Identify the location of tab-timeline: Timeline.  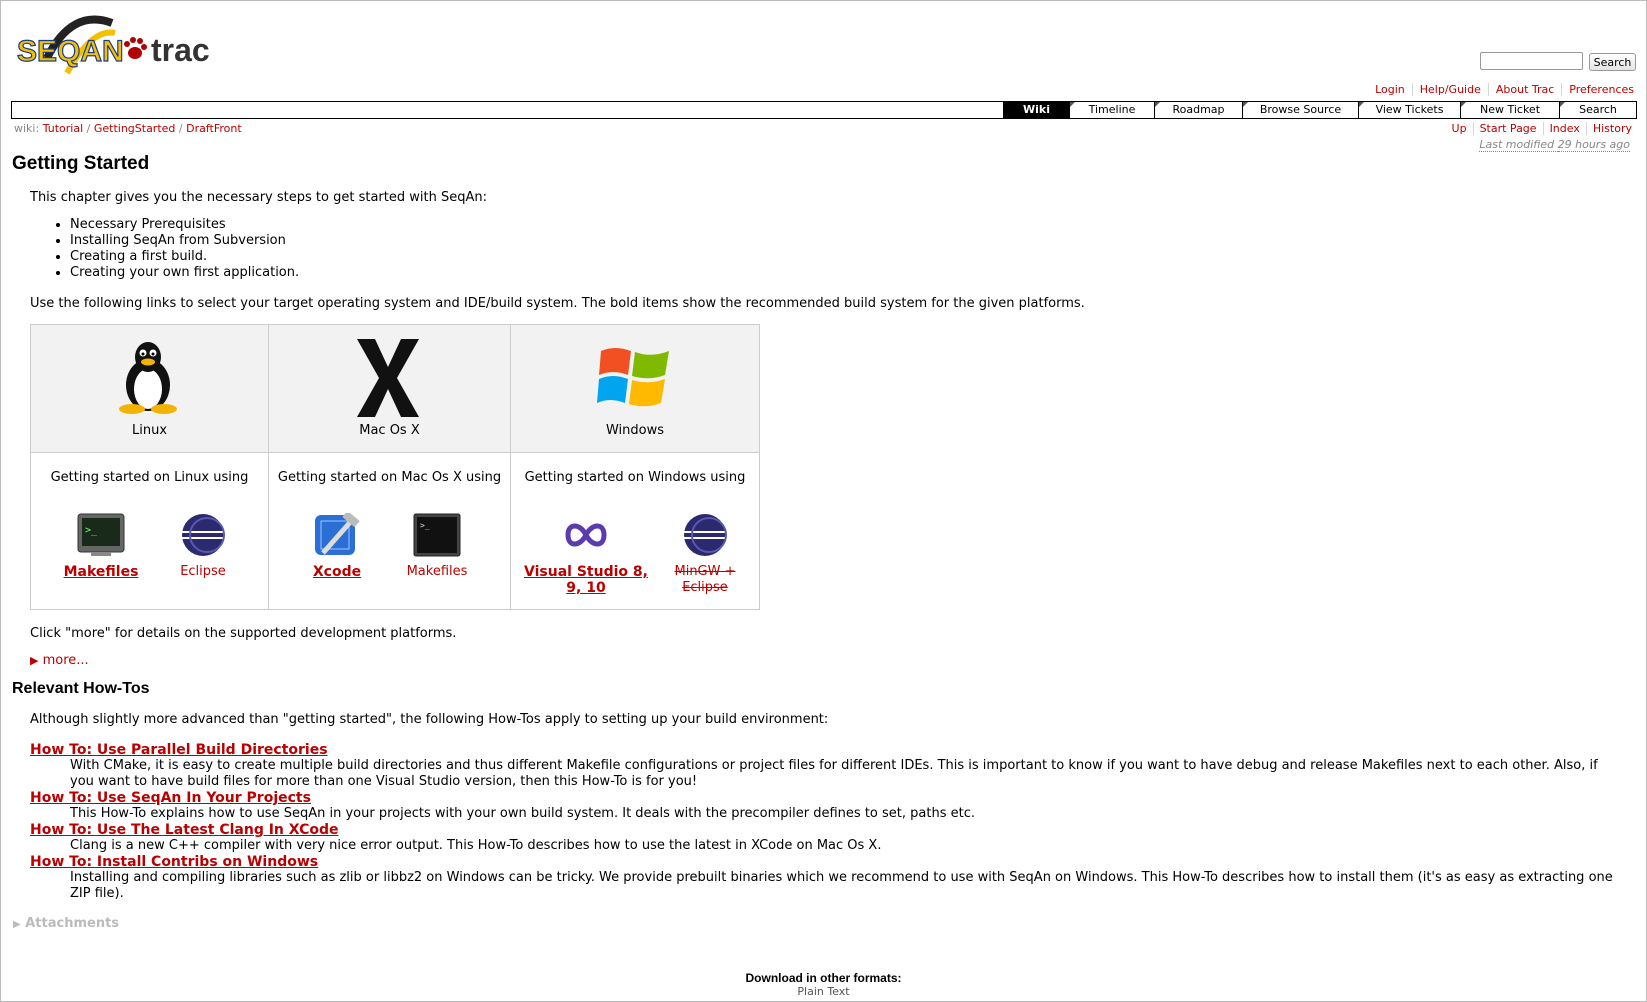
(1111, 110).